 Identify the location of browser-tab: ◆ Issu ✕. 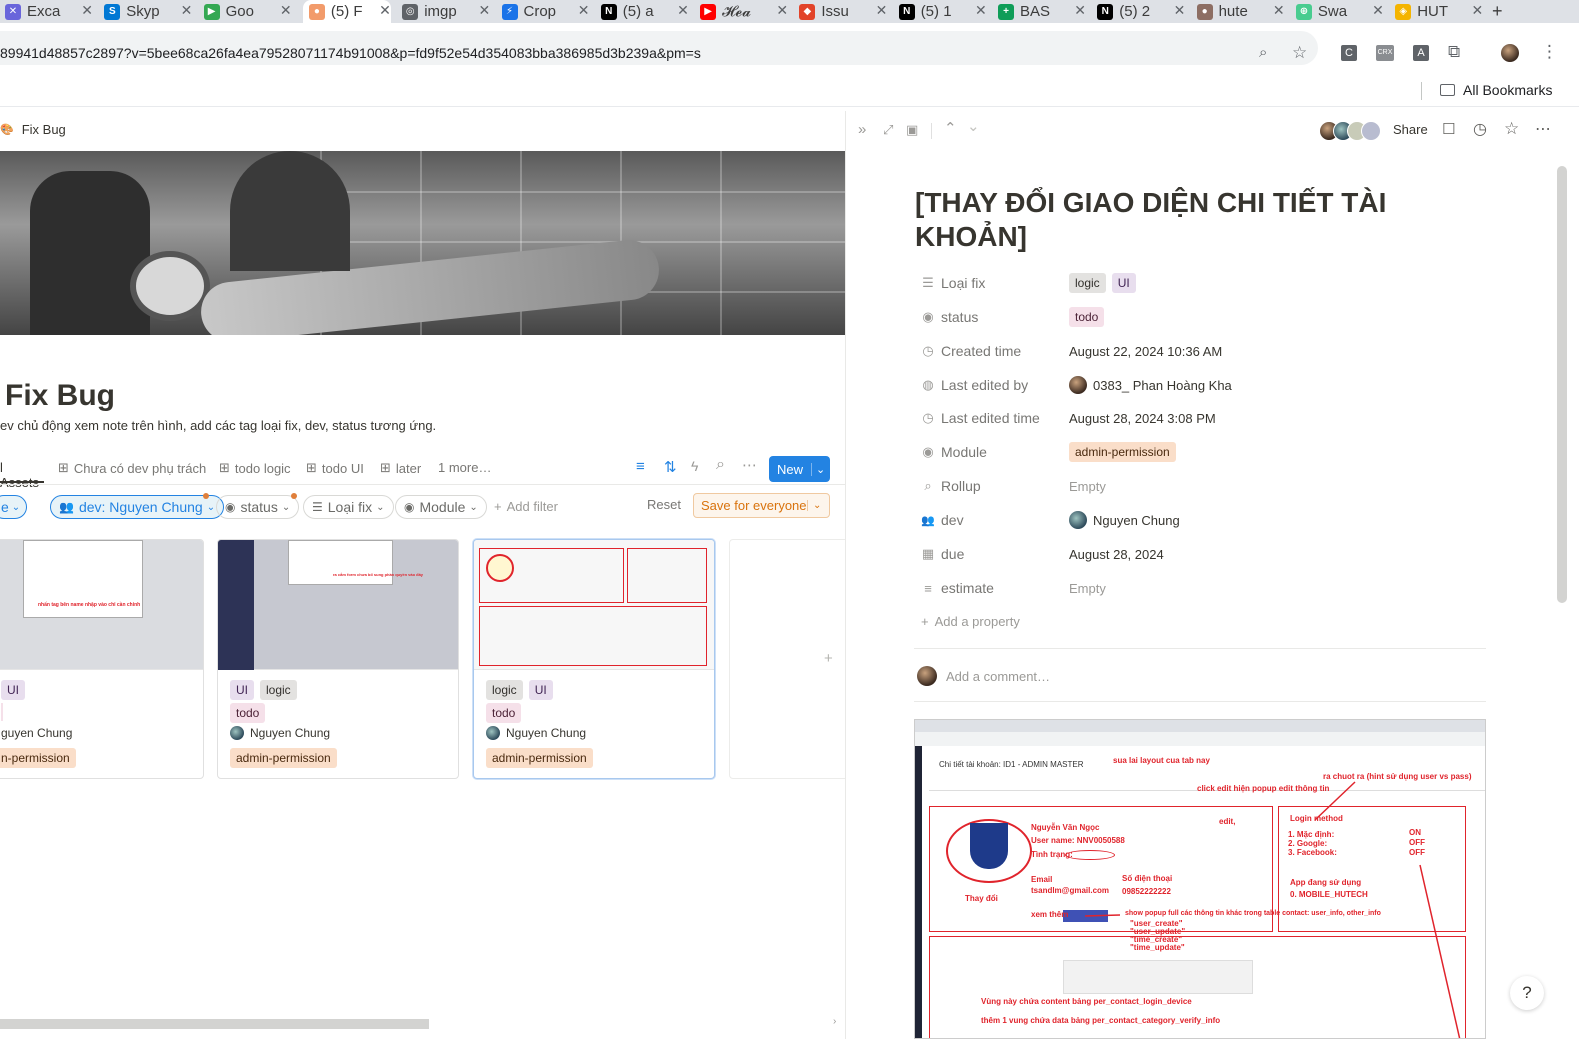
(843, 11).